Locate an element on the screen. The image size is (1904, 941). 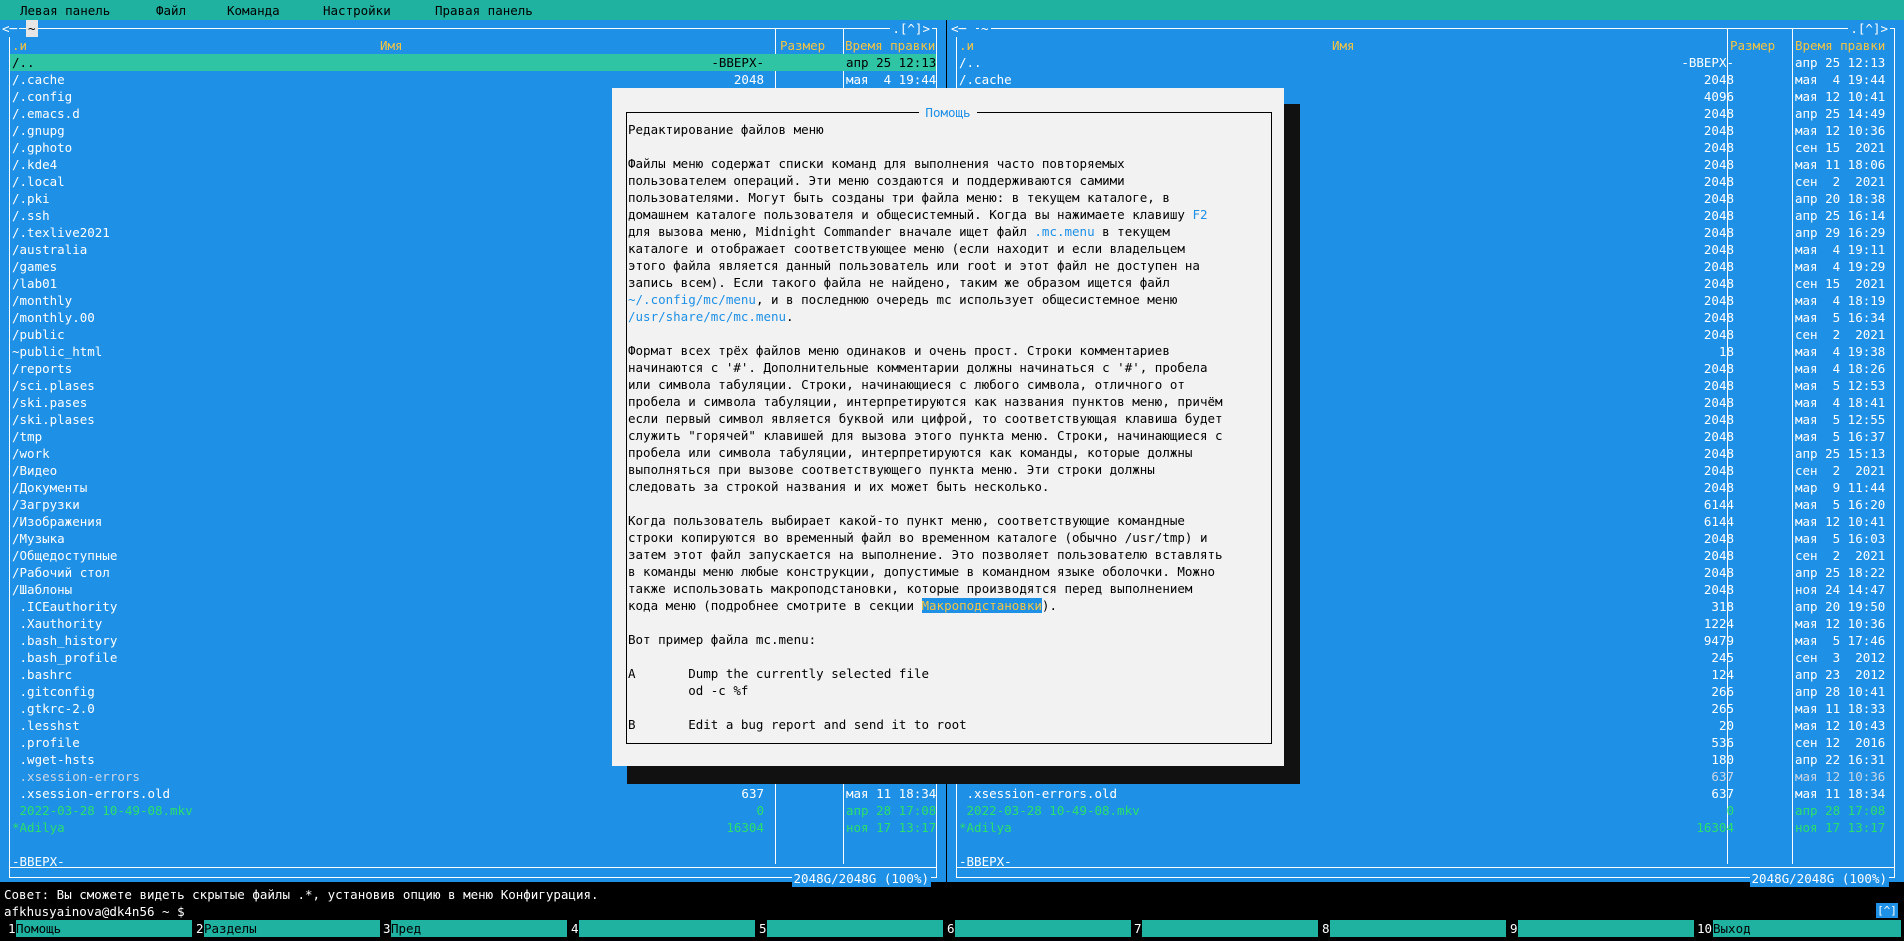
file-mtime: сен 2 2021 is located at coordinates (1840, 555).